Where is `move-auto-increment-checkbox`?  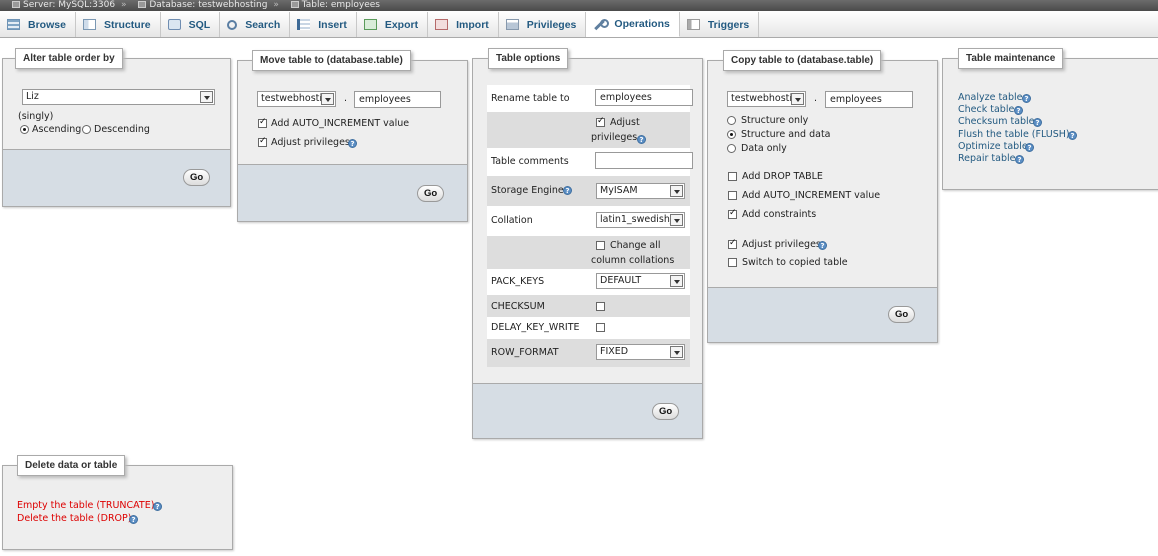
move-auto-increment-checkbox is located at coordinates (262, 122).